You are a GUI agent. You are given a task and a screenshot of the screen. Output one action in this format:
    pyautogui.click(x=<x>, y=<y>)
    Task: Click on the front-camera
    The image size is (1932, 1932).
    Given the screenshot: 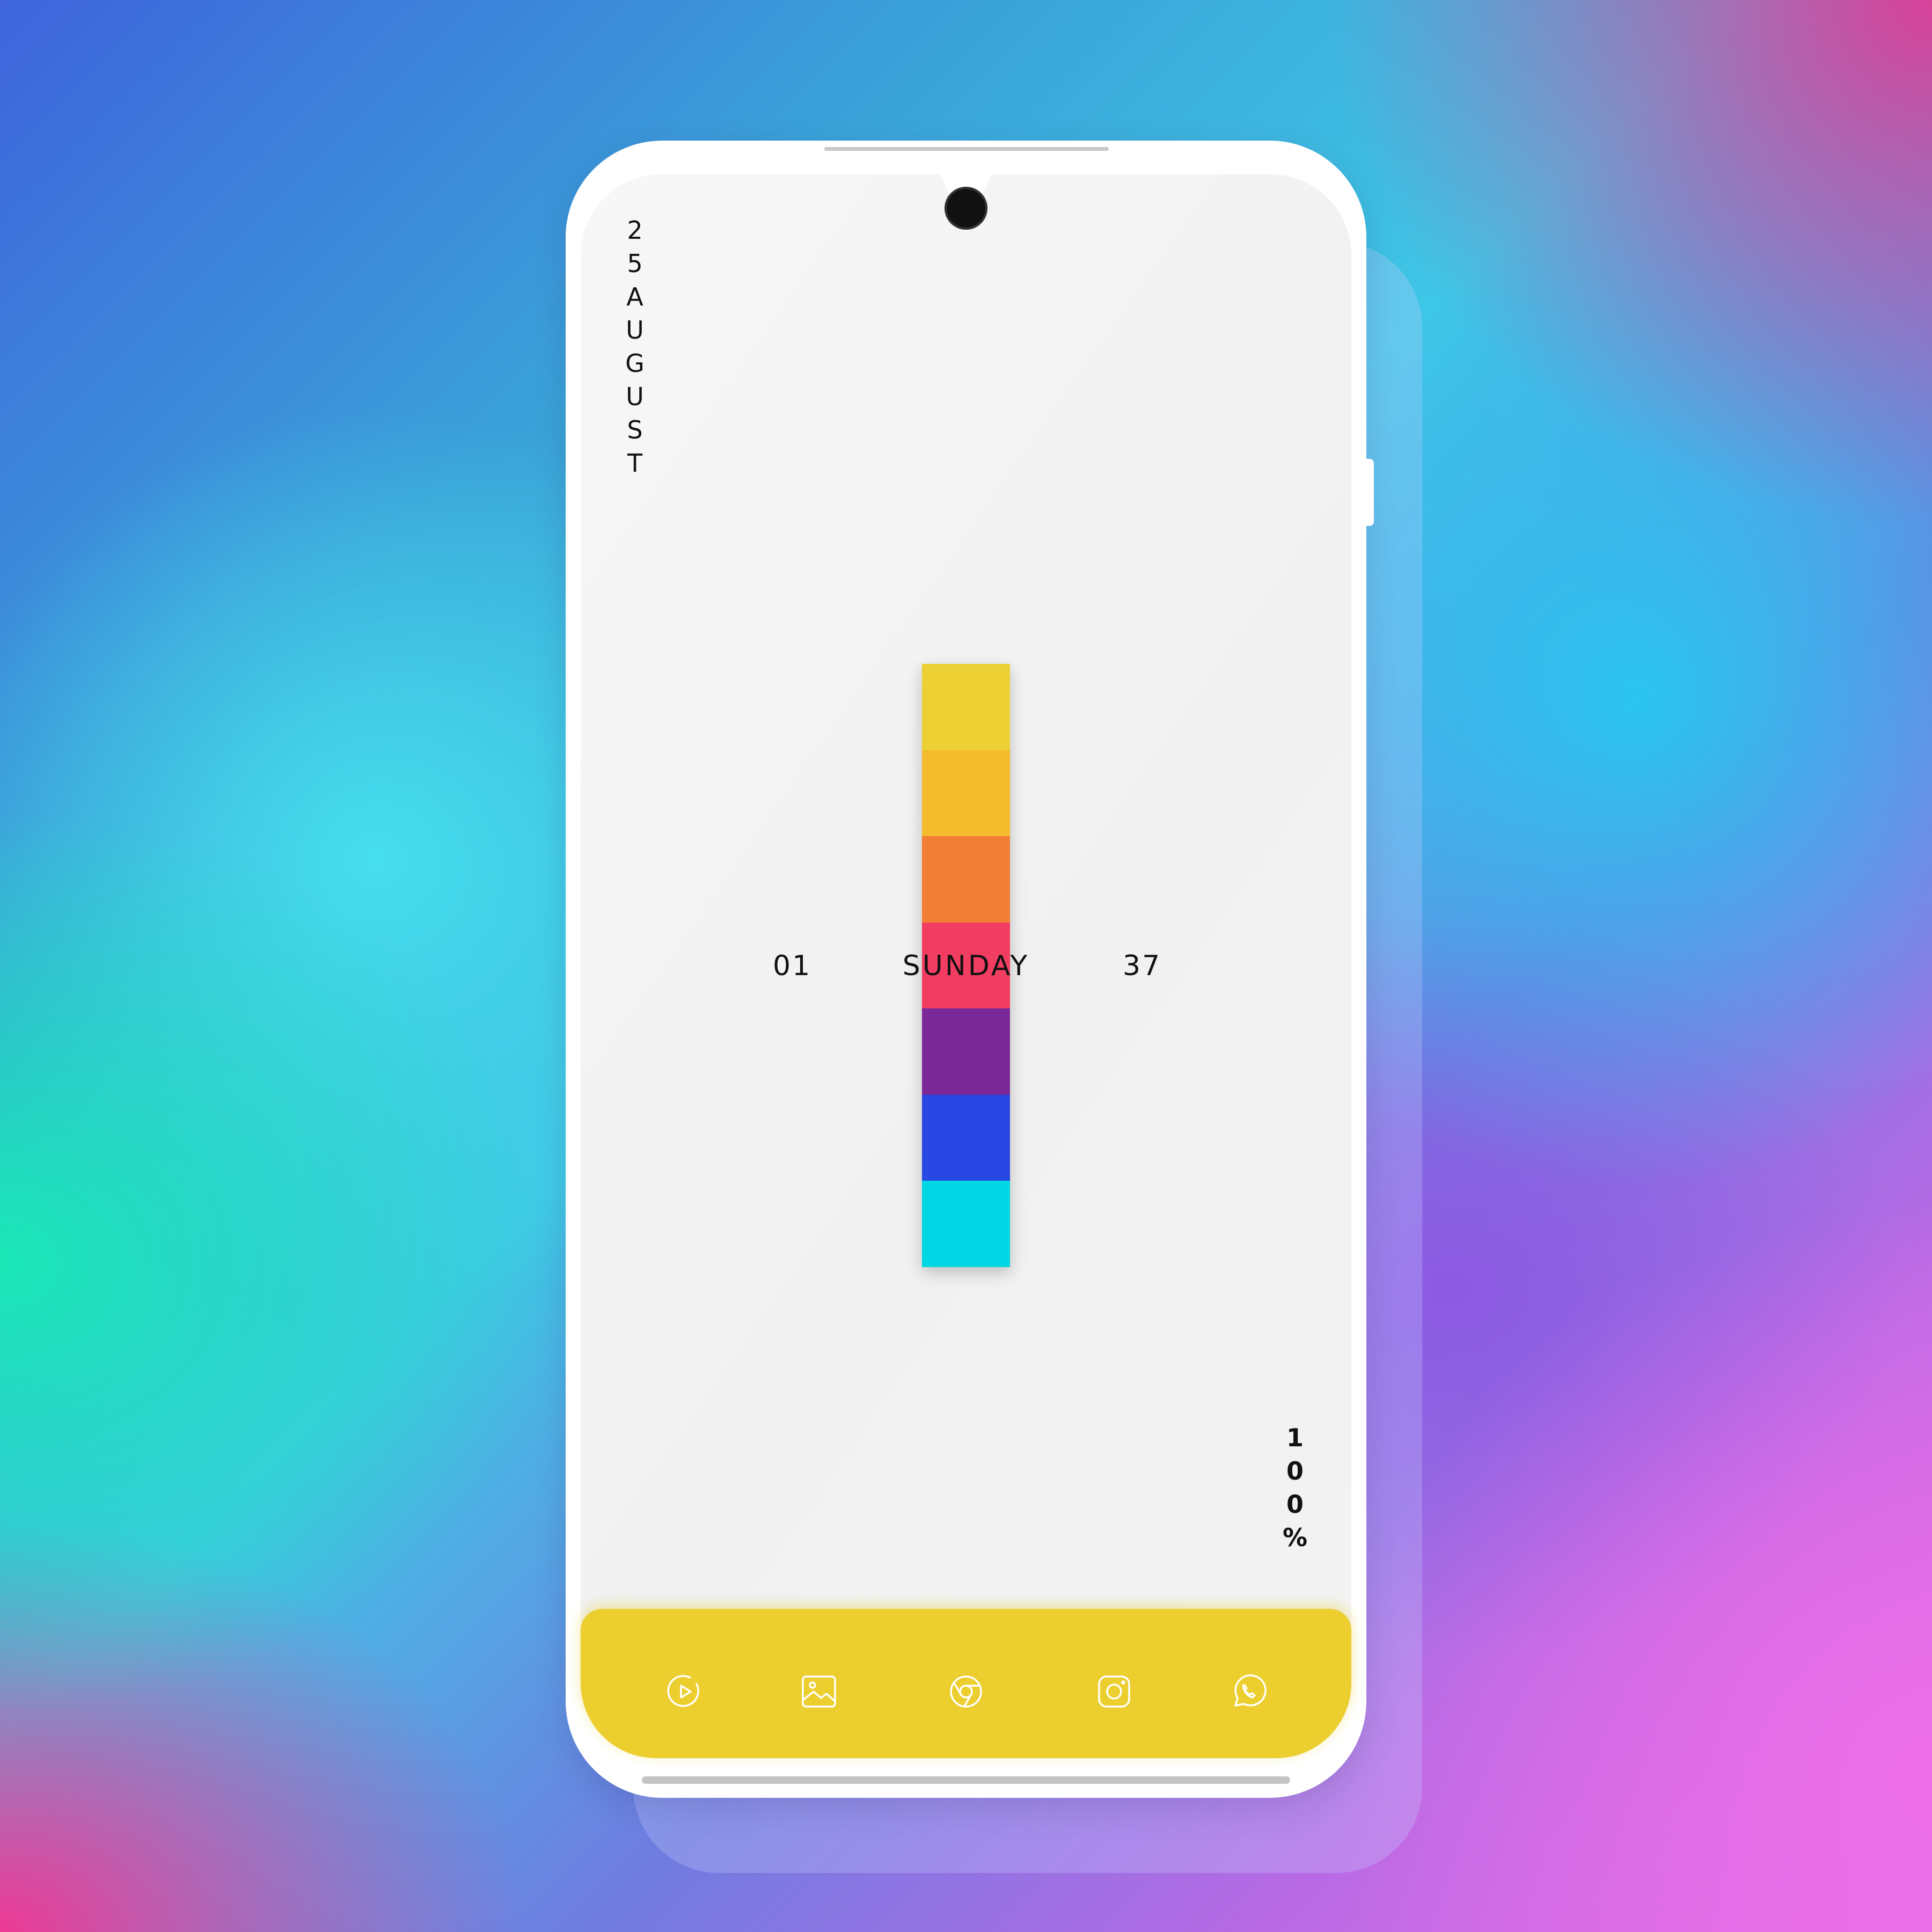 What is the action you would take?
    pyautogui.click(x=966, y=208)
    